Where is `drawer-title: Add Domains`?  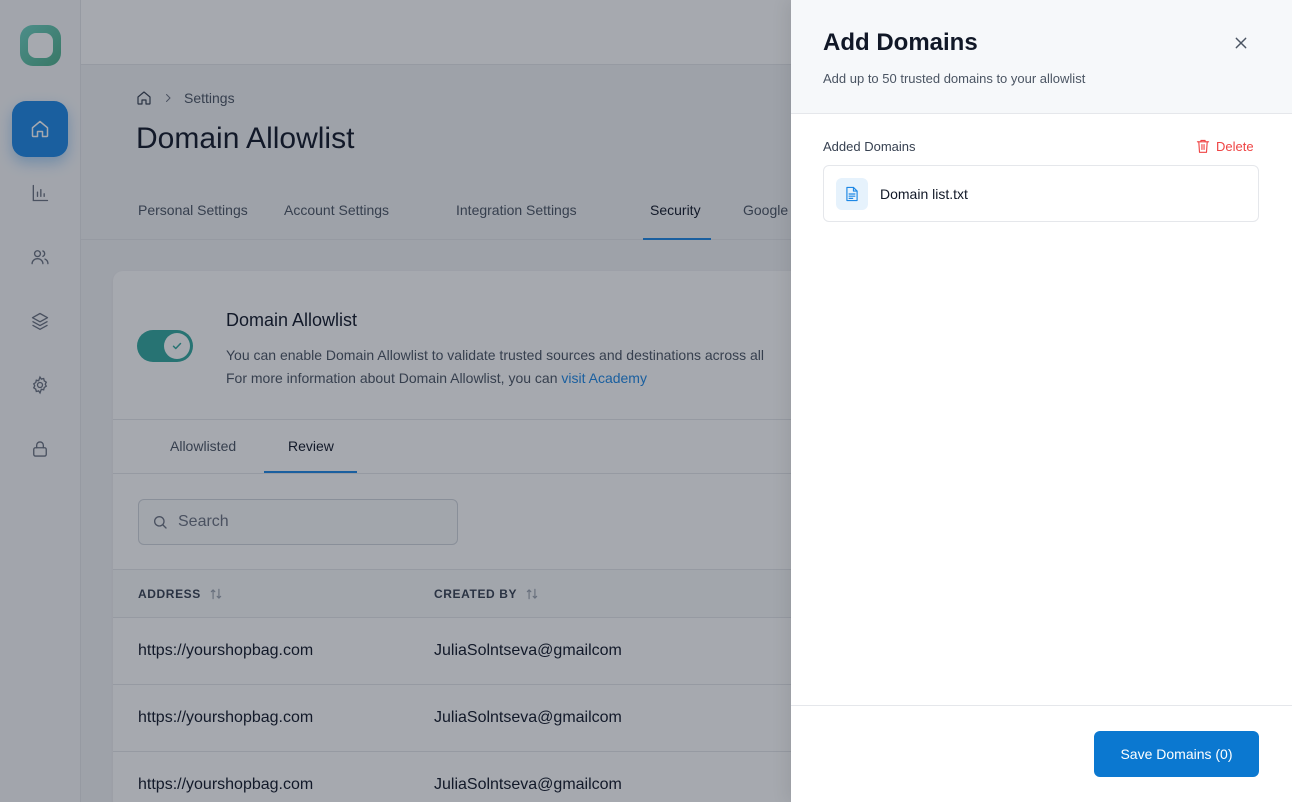
drawer-title: Add Domains is located at coordinates (900, 42).